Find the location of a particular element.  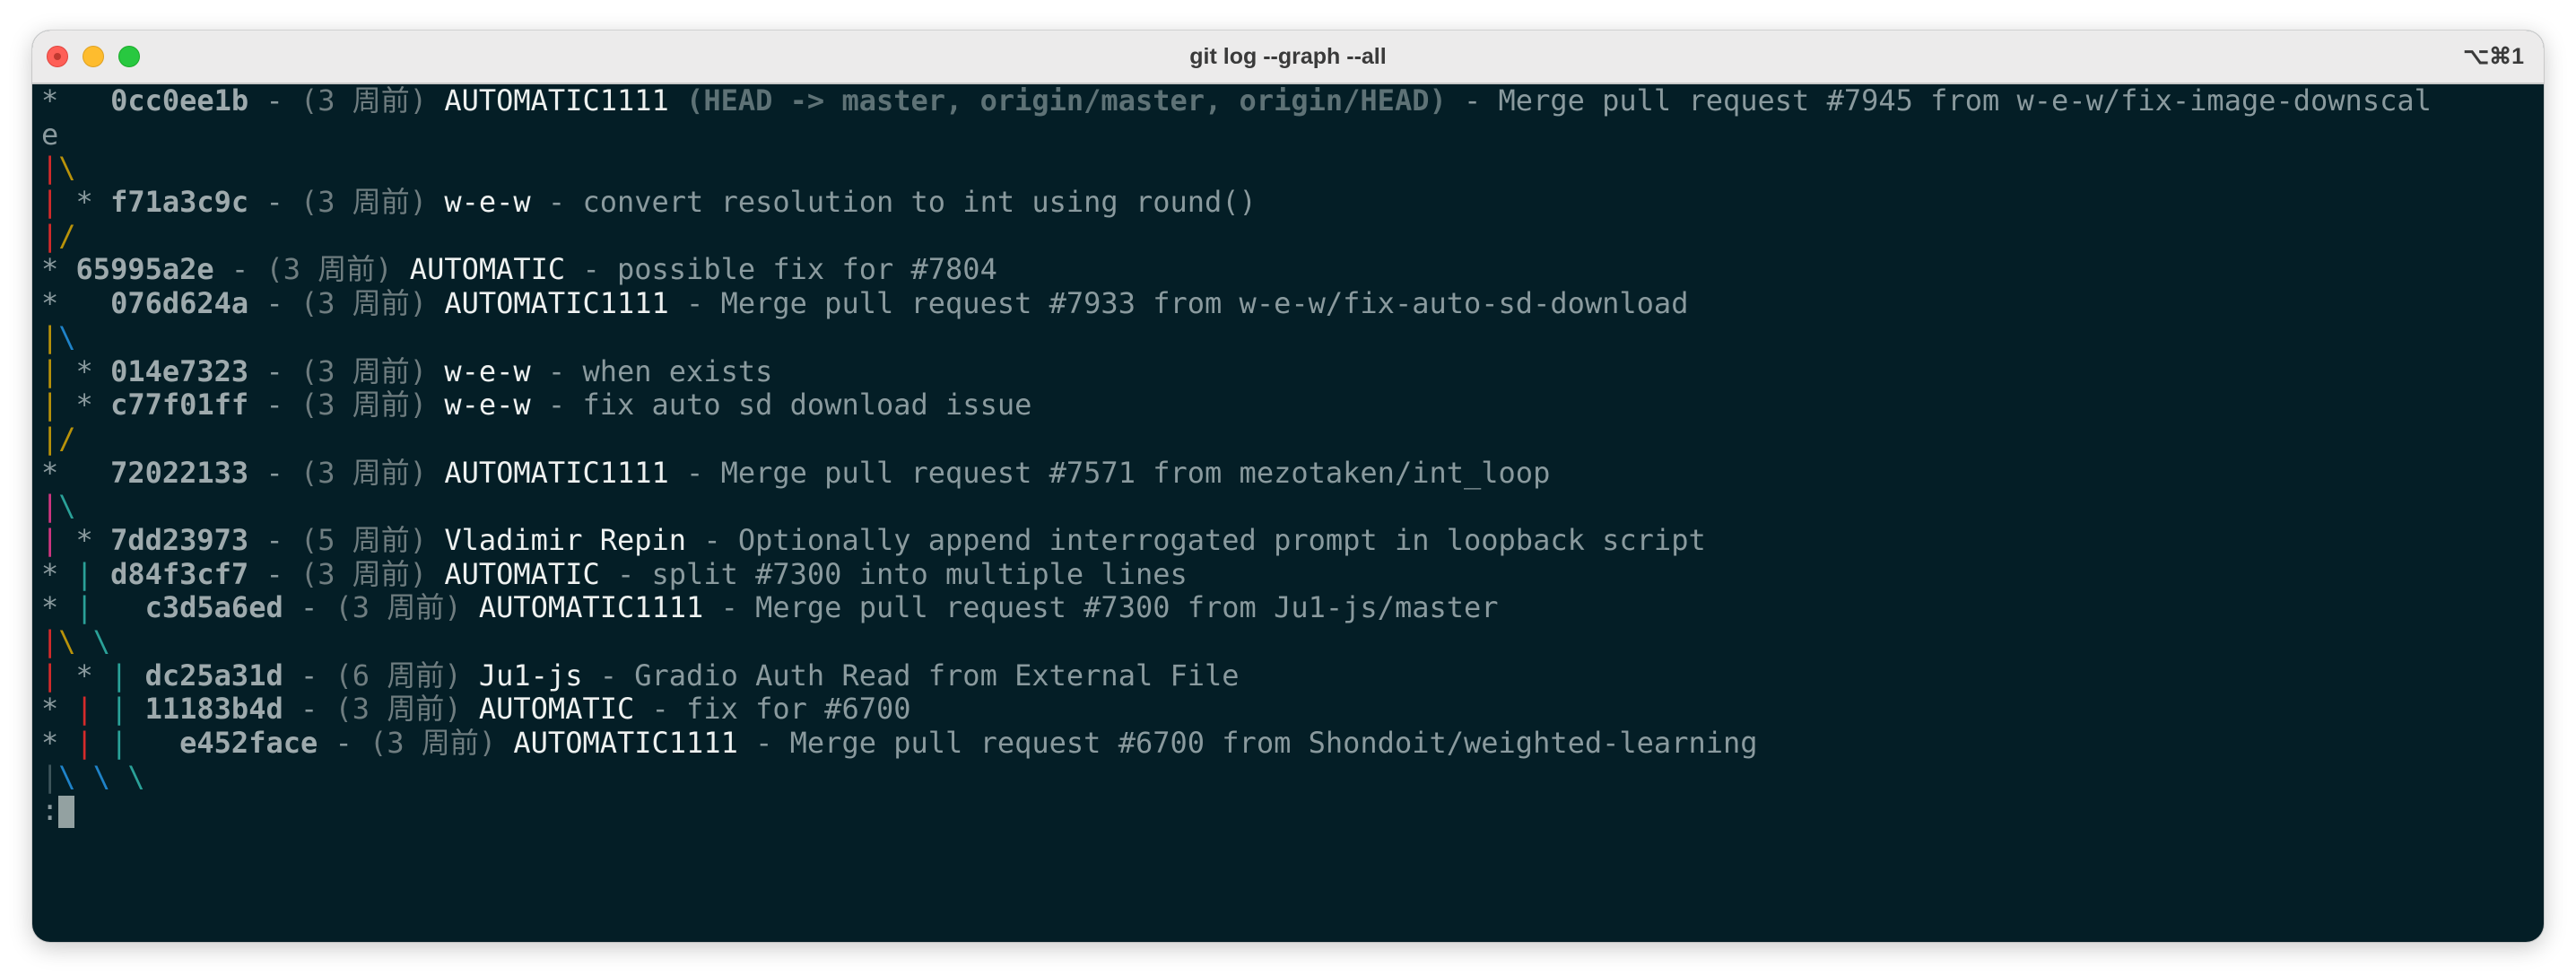

commit-hash: 11183b4d is located at coordinates (213, 710).